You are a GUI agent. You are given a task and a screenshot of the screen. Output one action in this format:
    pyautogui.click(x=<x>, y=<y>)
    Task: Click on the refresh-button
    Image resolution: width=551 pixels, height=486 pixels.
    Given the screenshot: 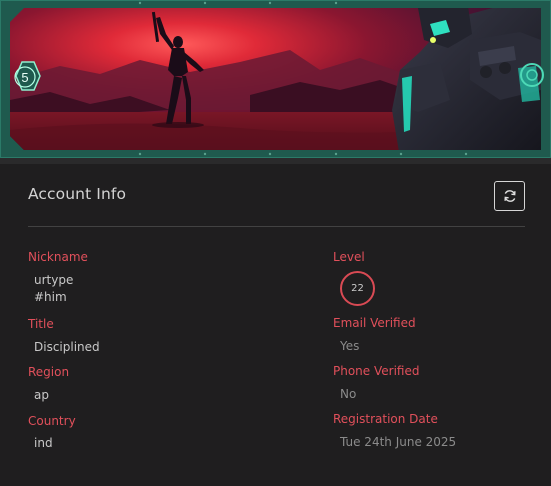 What is the action you would take?
    pyautogui.click(x=509, y=196)
    